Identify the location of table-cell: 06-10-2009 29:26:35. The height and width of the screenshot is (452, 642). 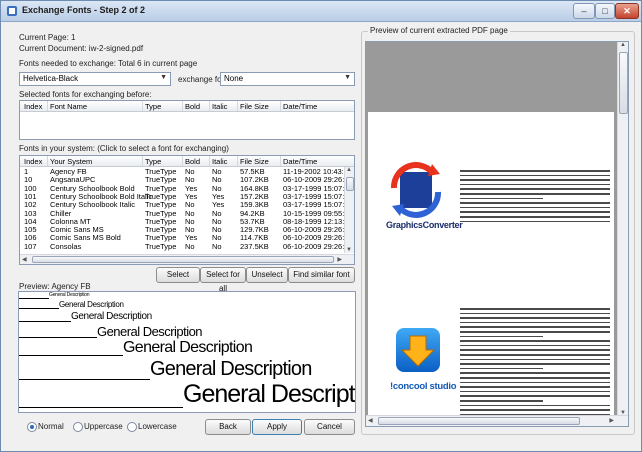
(318, 246).